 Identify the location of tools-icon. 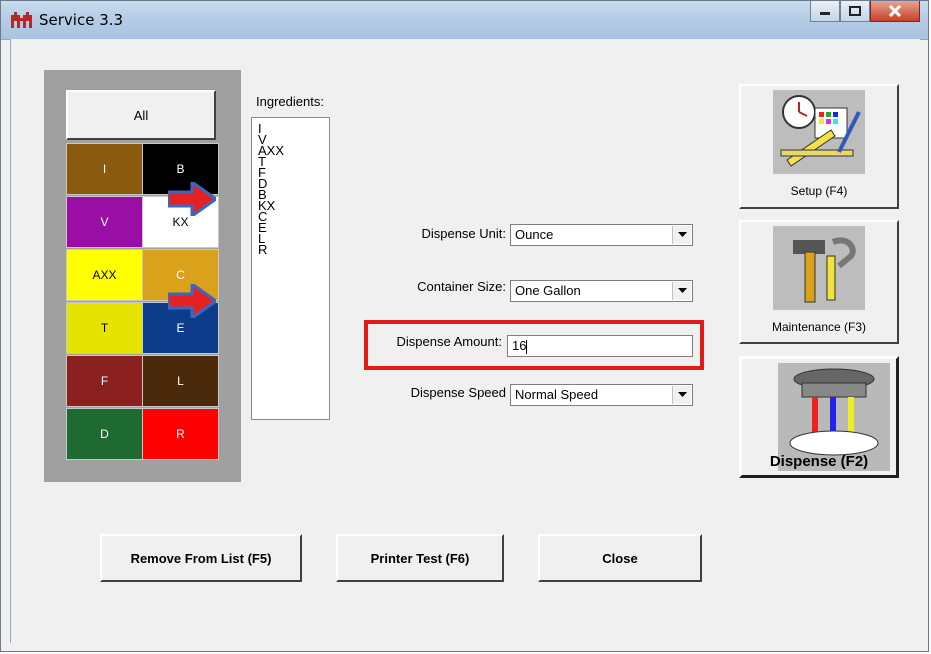
(819, 268).